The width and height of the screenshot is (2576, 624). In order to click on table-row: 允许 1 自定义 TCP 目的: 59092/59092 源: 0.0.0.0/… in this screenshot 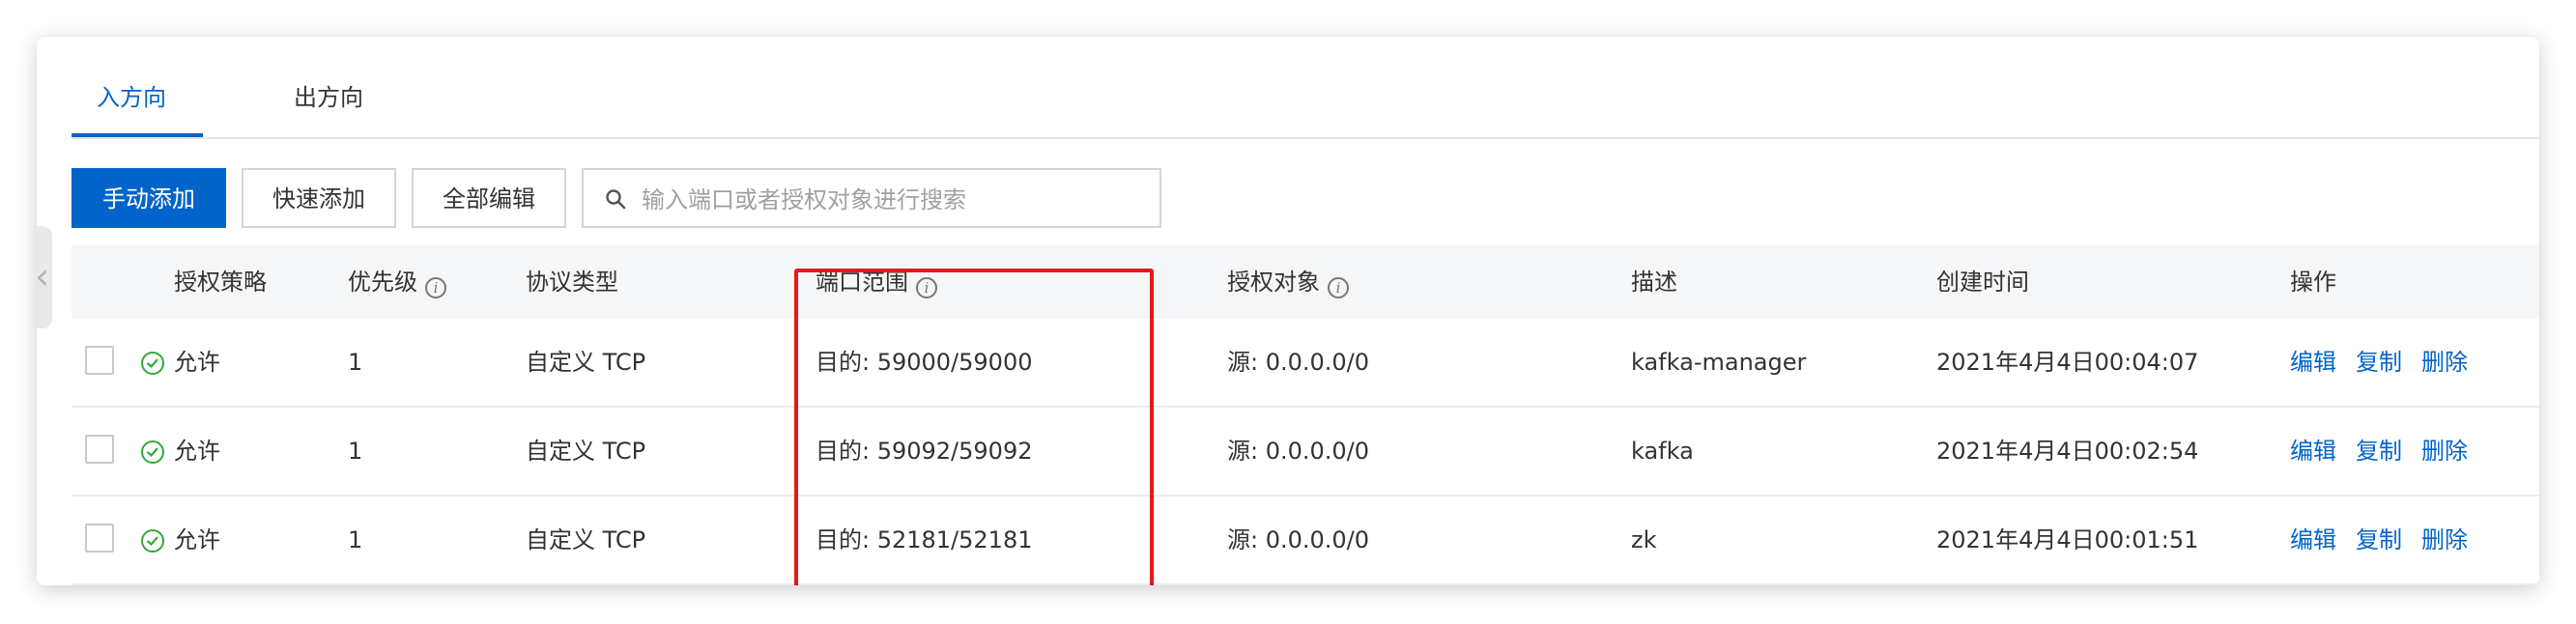, I will do `click(1306, 452)`.